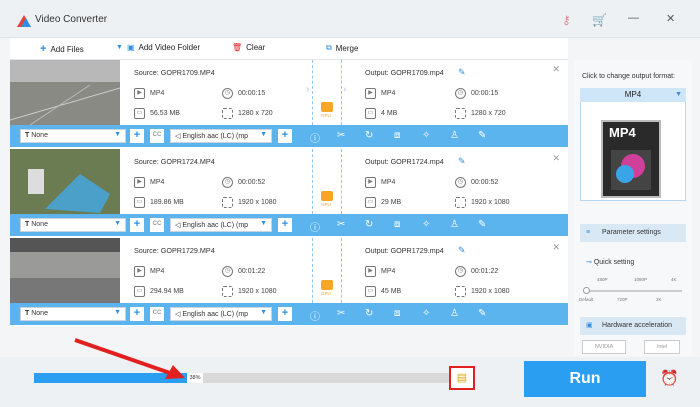 The height and width of the screenshot is (407, 700). What do you see at coordinates (227, 291) in the screenshot?
I see `resolution-icon` at bounding box center [227, 291].